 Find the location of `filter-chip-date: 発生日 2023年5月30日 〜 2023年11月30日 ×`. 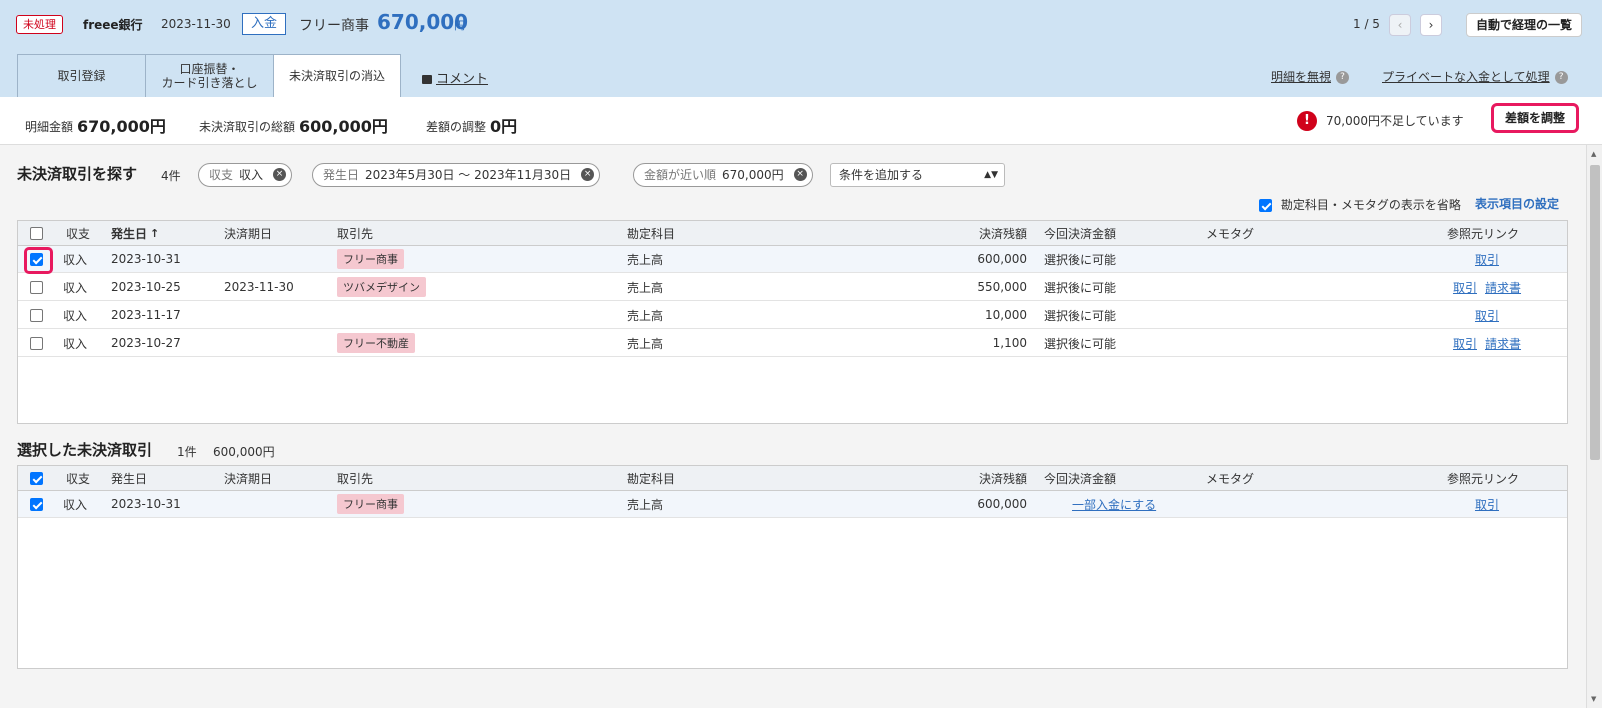

filter-chip-date: 発生日 2023年5月30日 〜 2023年11月30日 × is located at coordinates (456, 175).